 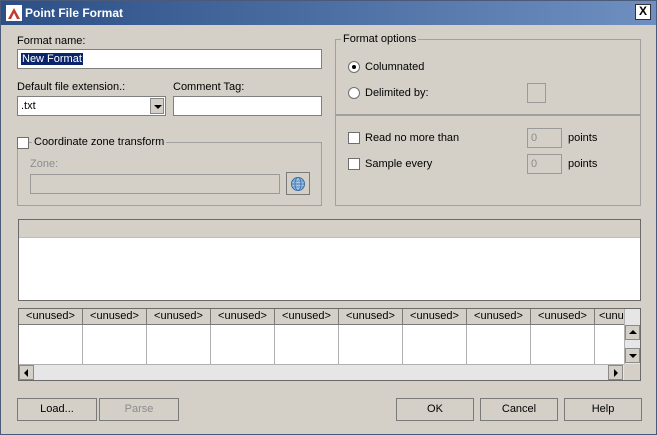 What do you see at coordinates (321, 372) in the screenshot?
I see `horizontal-scrollbar` at bounding box center [321, 372].